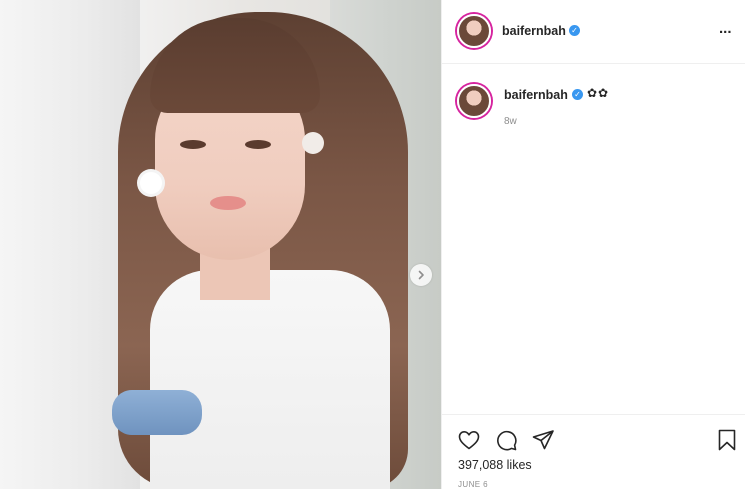  I want to click on header-username: baifernbah, so click(534, 31).